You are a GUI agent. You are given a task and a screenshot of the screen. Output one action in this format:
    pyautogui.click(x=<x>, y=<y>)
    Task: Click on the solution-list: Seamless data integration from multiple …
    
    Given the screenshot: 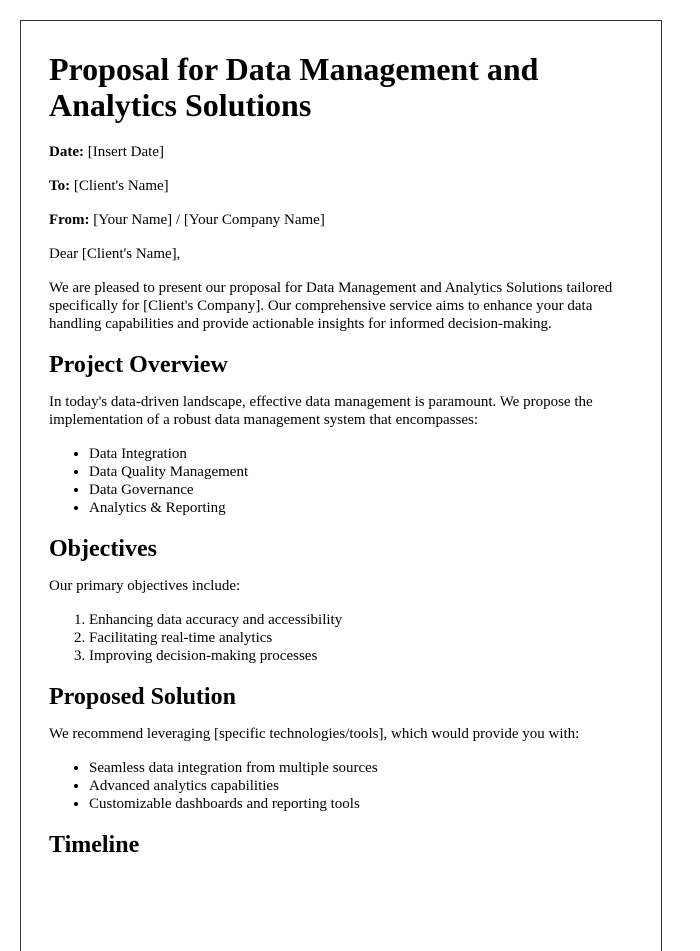 What is the action you would take?
    pyautogui.click(x=341, y=786)
    